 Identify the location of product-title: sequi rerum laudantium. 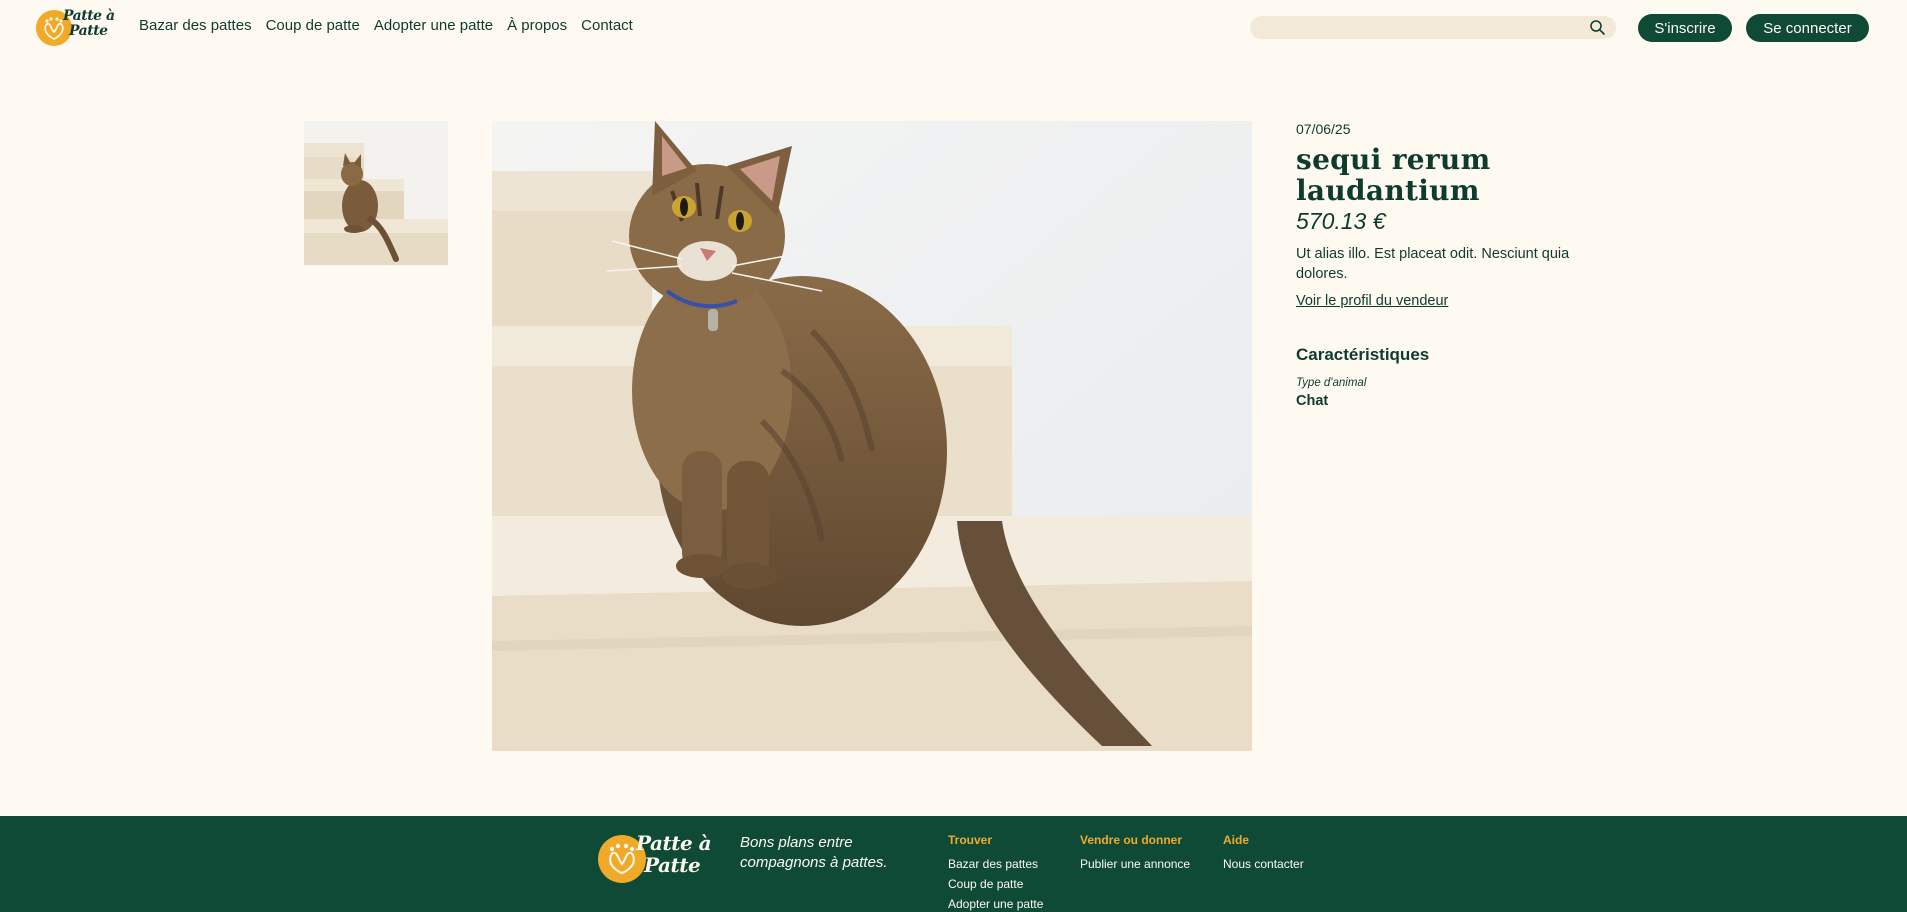
(1393, 175).